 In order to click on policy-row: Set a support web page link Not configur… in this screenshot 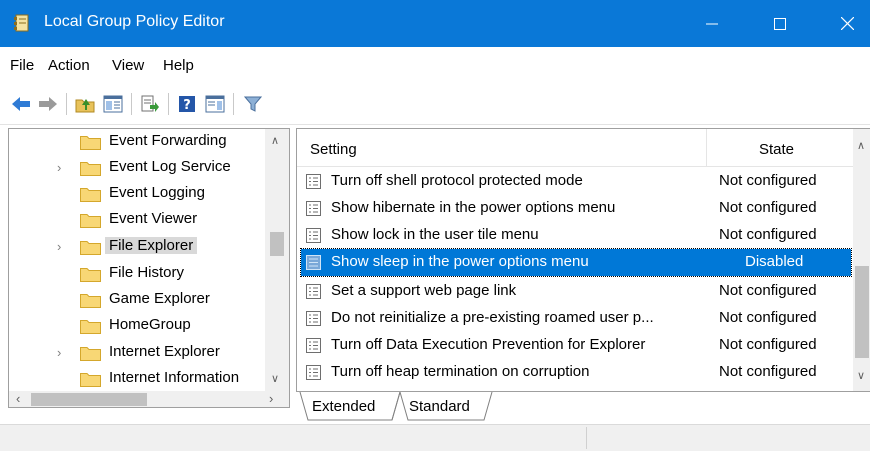, I will do `click(576, 291)`.